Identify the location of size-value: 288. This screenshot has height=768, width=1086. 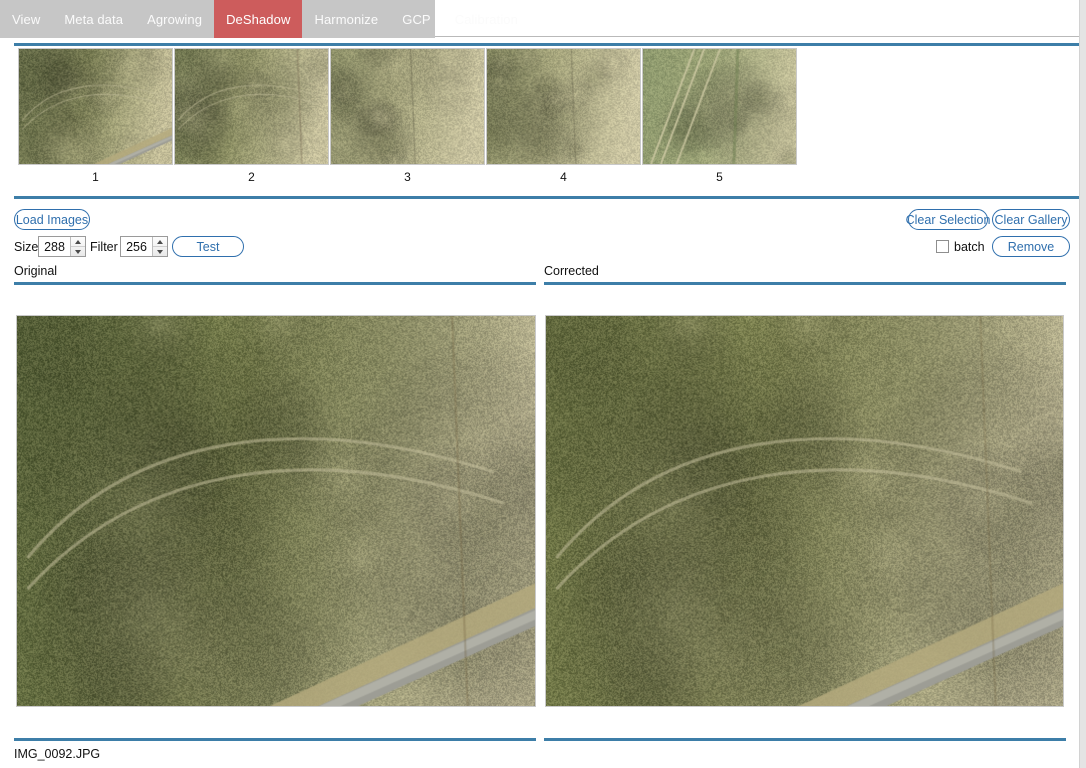
(54, 246).